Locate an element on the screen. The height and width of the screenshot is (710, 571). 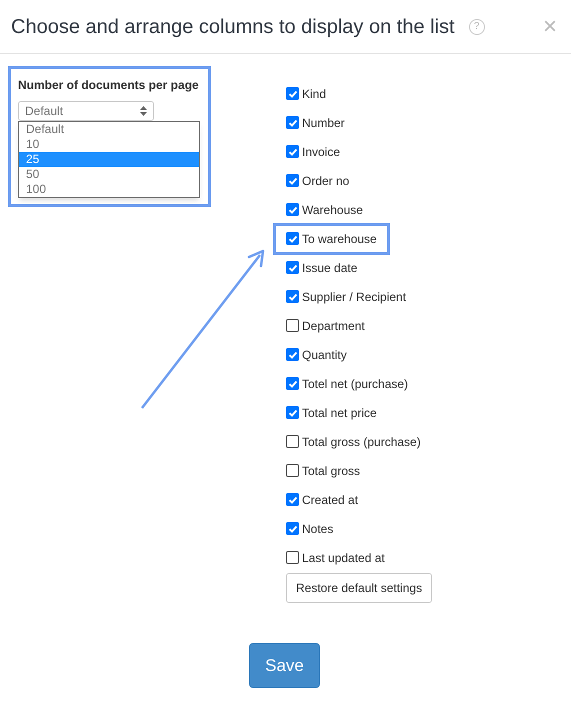
dropdown-option: 100 is located at coordinates (109, 189).